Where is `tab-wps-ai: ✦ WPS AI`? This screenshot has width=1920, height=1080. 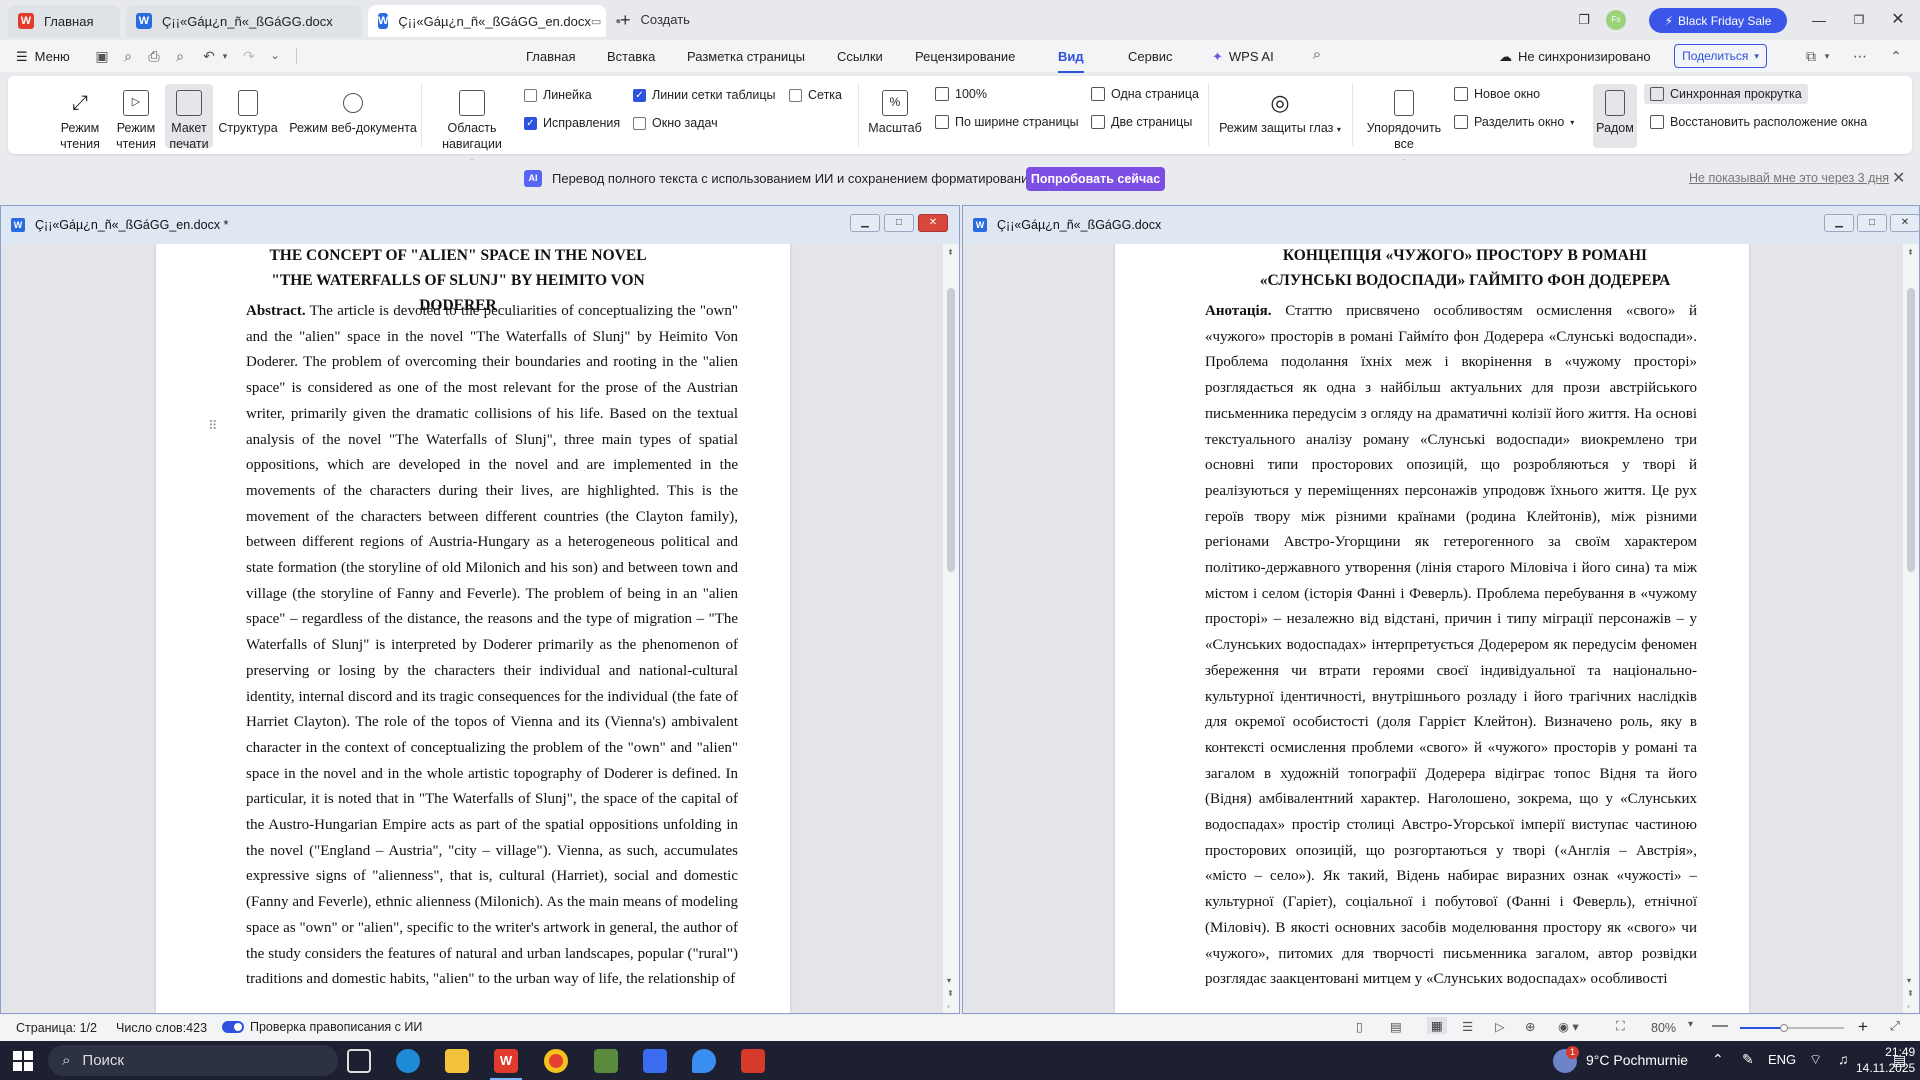 tab-wps-ai: ✦ WPS AI is located at coordinates (1243, 57).